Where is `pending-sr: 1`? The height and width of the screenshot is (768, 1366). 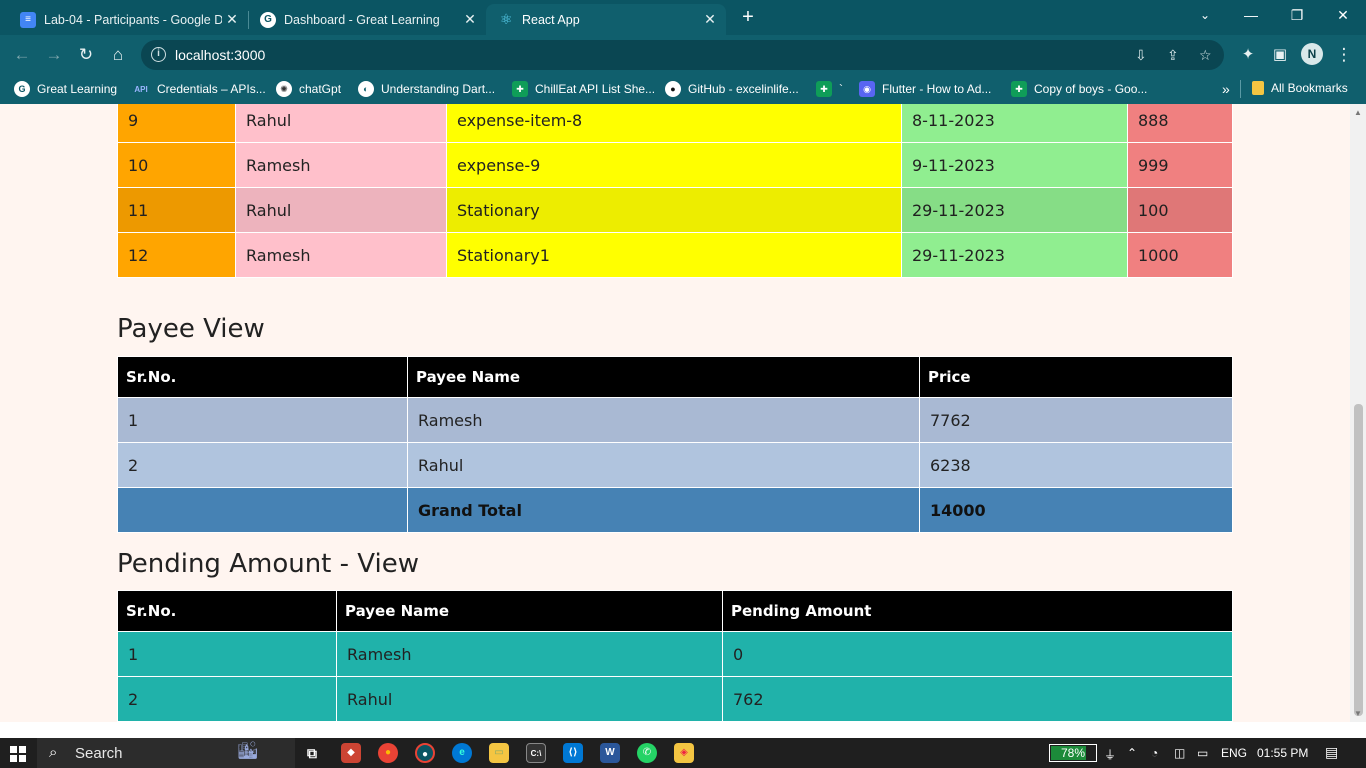
pending-sr: 1 is located at coordinates (227, 654).